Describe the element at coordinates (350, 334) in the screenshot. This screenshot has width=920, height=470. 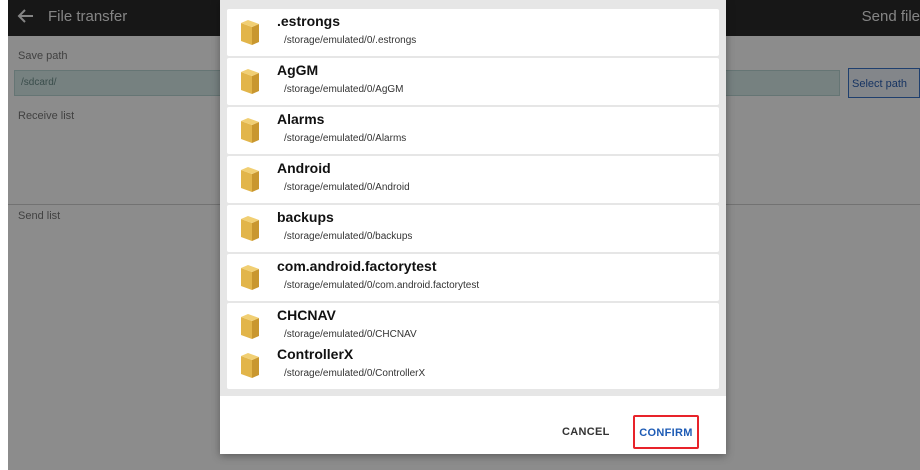
I see `folder-path: /storage/emulated/0/CHCNAV` at that location.